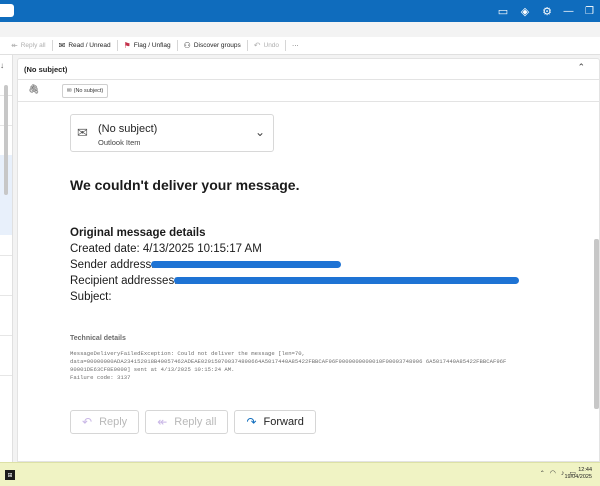  Describe the element at coordinates (124, 281) in the screenshot. I see `recipient-address-label: Recipient addresses:` at that location.